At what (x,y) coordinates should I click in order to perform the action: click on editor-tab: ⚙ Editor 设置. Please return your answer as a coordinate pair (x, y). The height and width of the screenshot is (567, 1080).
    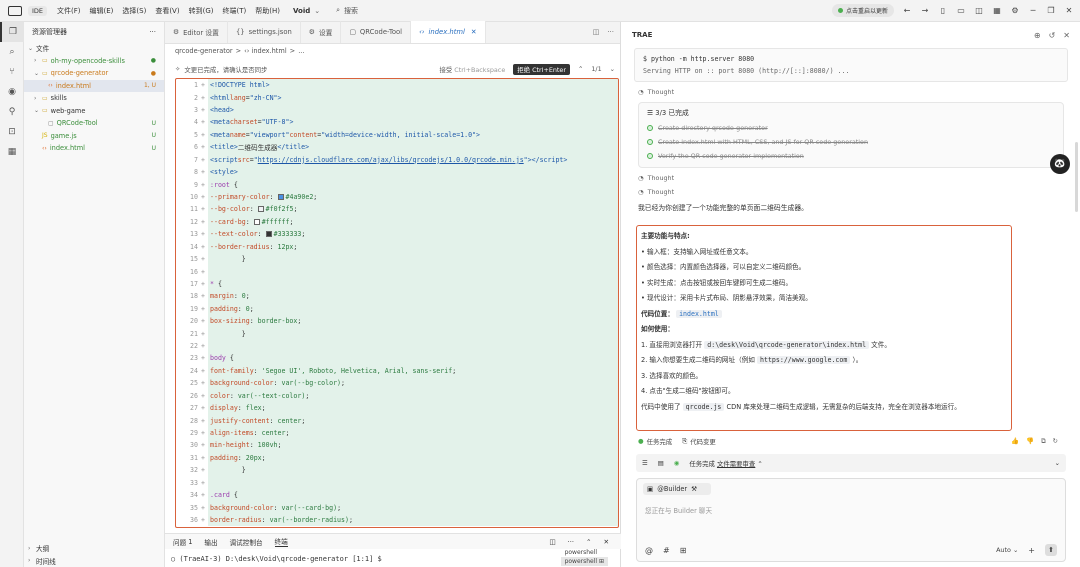
    Looking at the image, I should click on (196, 32).